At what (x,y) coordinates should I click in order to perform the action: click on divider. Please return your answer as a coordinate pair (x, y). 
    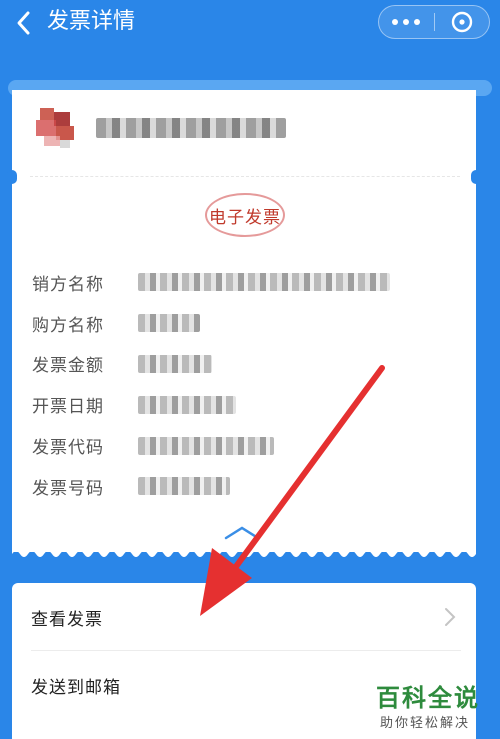
    Looking at the image, I should click on (245, 176).